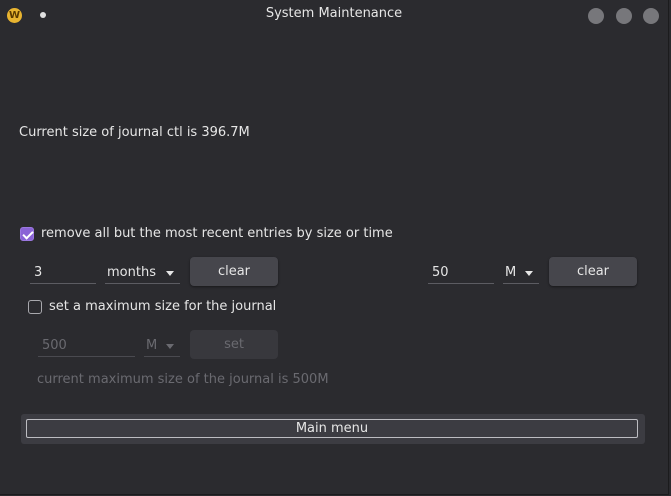 This screenshot has height=496, width=671. What do you see at coordinates (86, 346) in the screenshot?
I see `max-size-input: 500` at bounding box center [86, 346].